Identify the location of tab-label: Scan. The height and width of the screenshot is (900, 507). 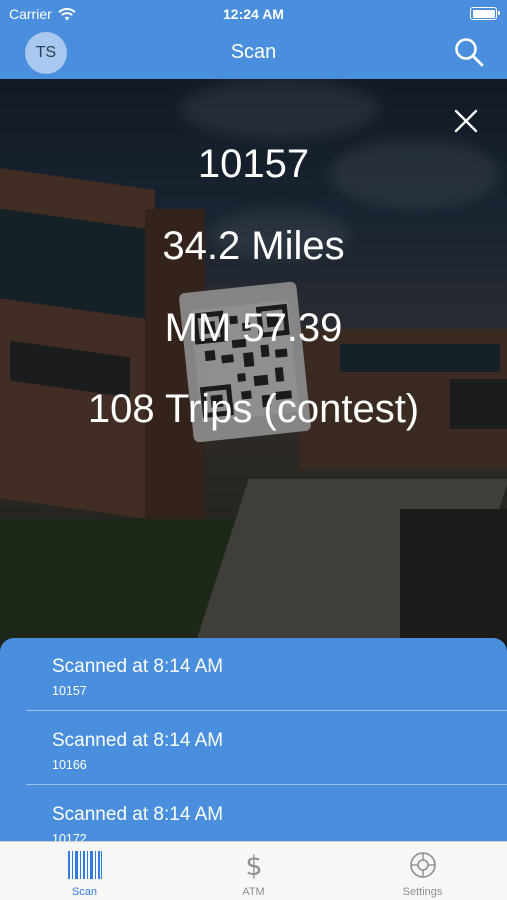
(84, 892).